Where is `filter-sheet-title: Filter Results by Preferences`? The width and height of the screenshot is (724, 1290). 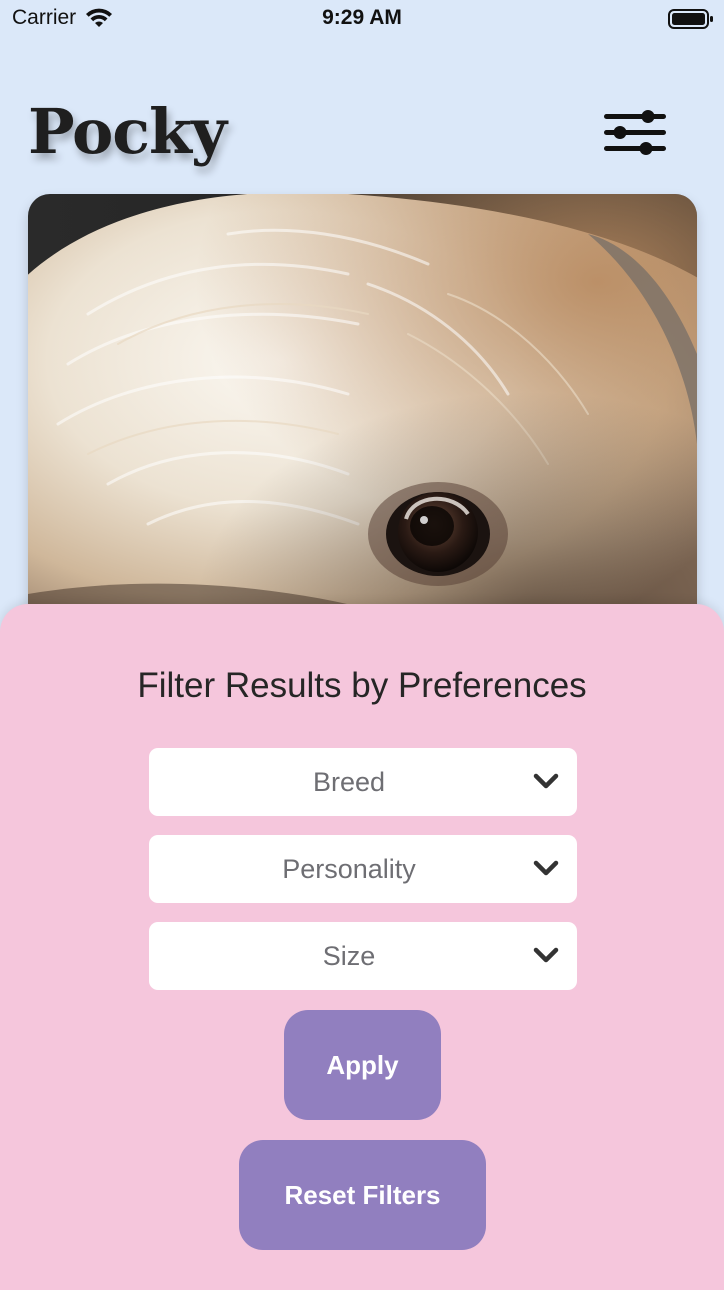 filter-sheet-title: Filter Results by Preferences is located at coordinates (362, 685).